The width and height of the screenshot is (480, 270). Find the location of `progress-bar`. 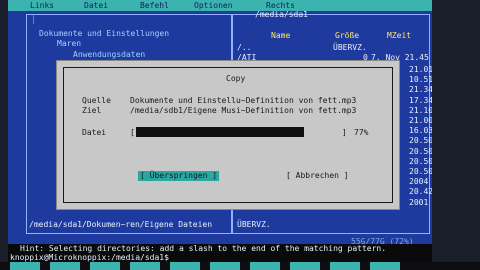

progress-bar is located at coordinates (220, 132).